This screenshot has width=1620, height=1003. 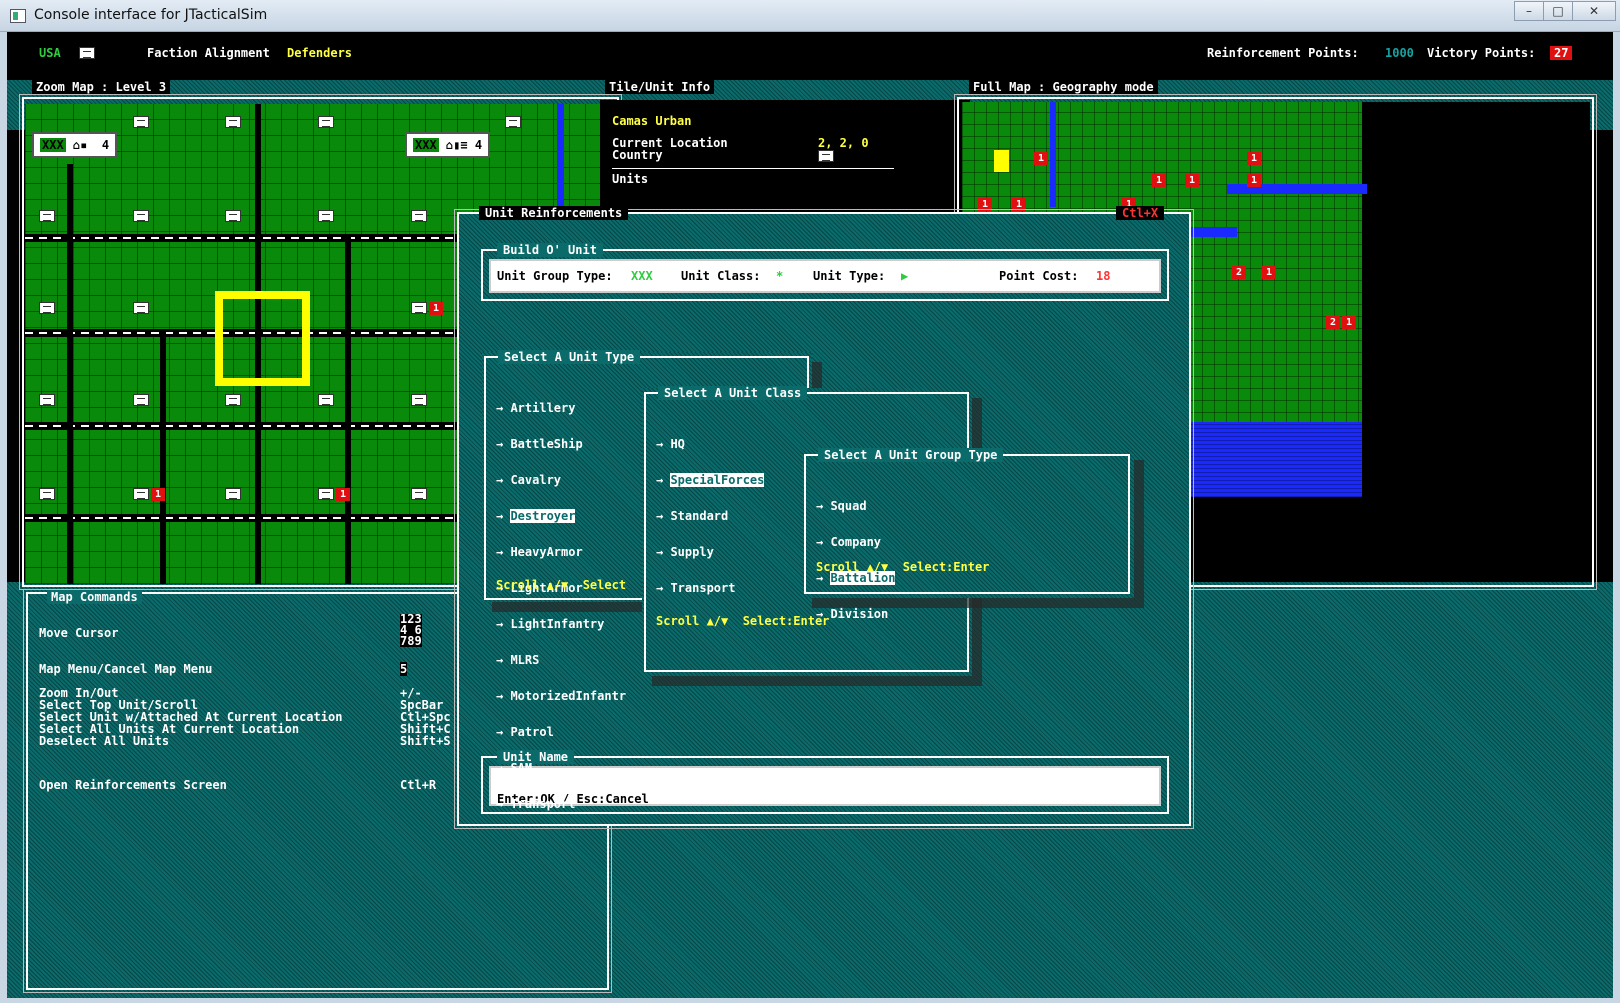 What do you see at coordinates (79, 633) in the screenshot?
I see `command-move-cursor: Move Cursor` at bounding box center [79, 633].